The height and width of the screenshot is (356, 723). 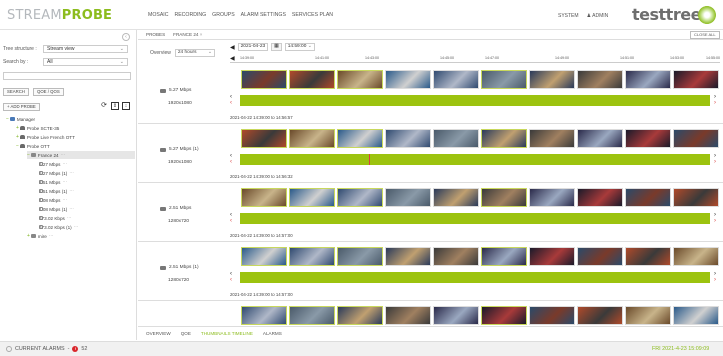 I want to click on tree-node-stream: 5.27 Mbps ⋯, so click(x=53, y=164).